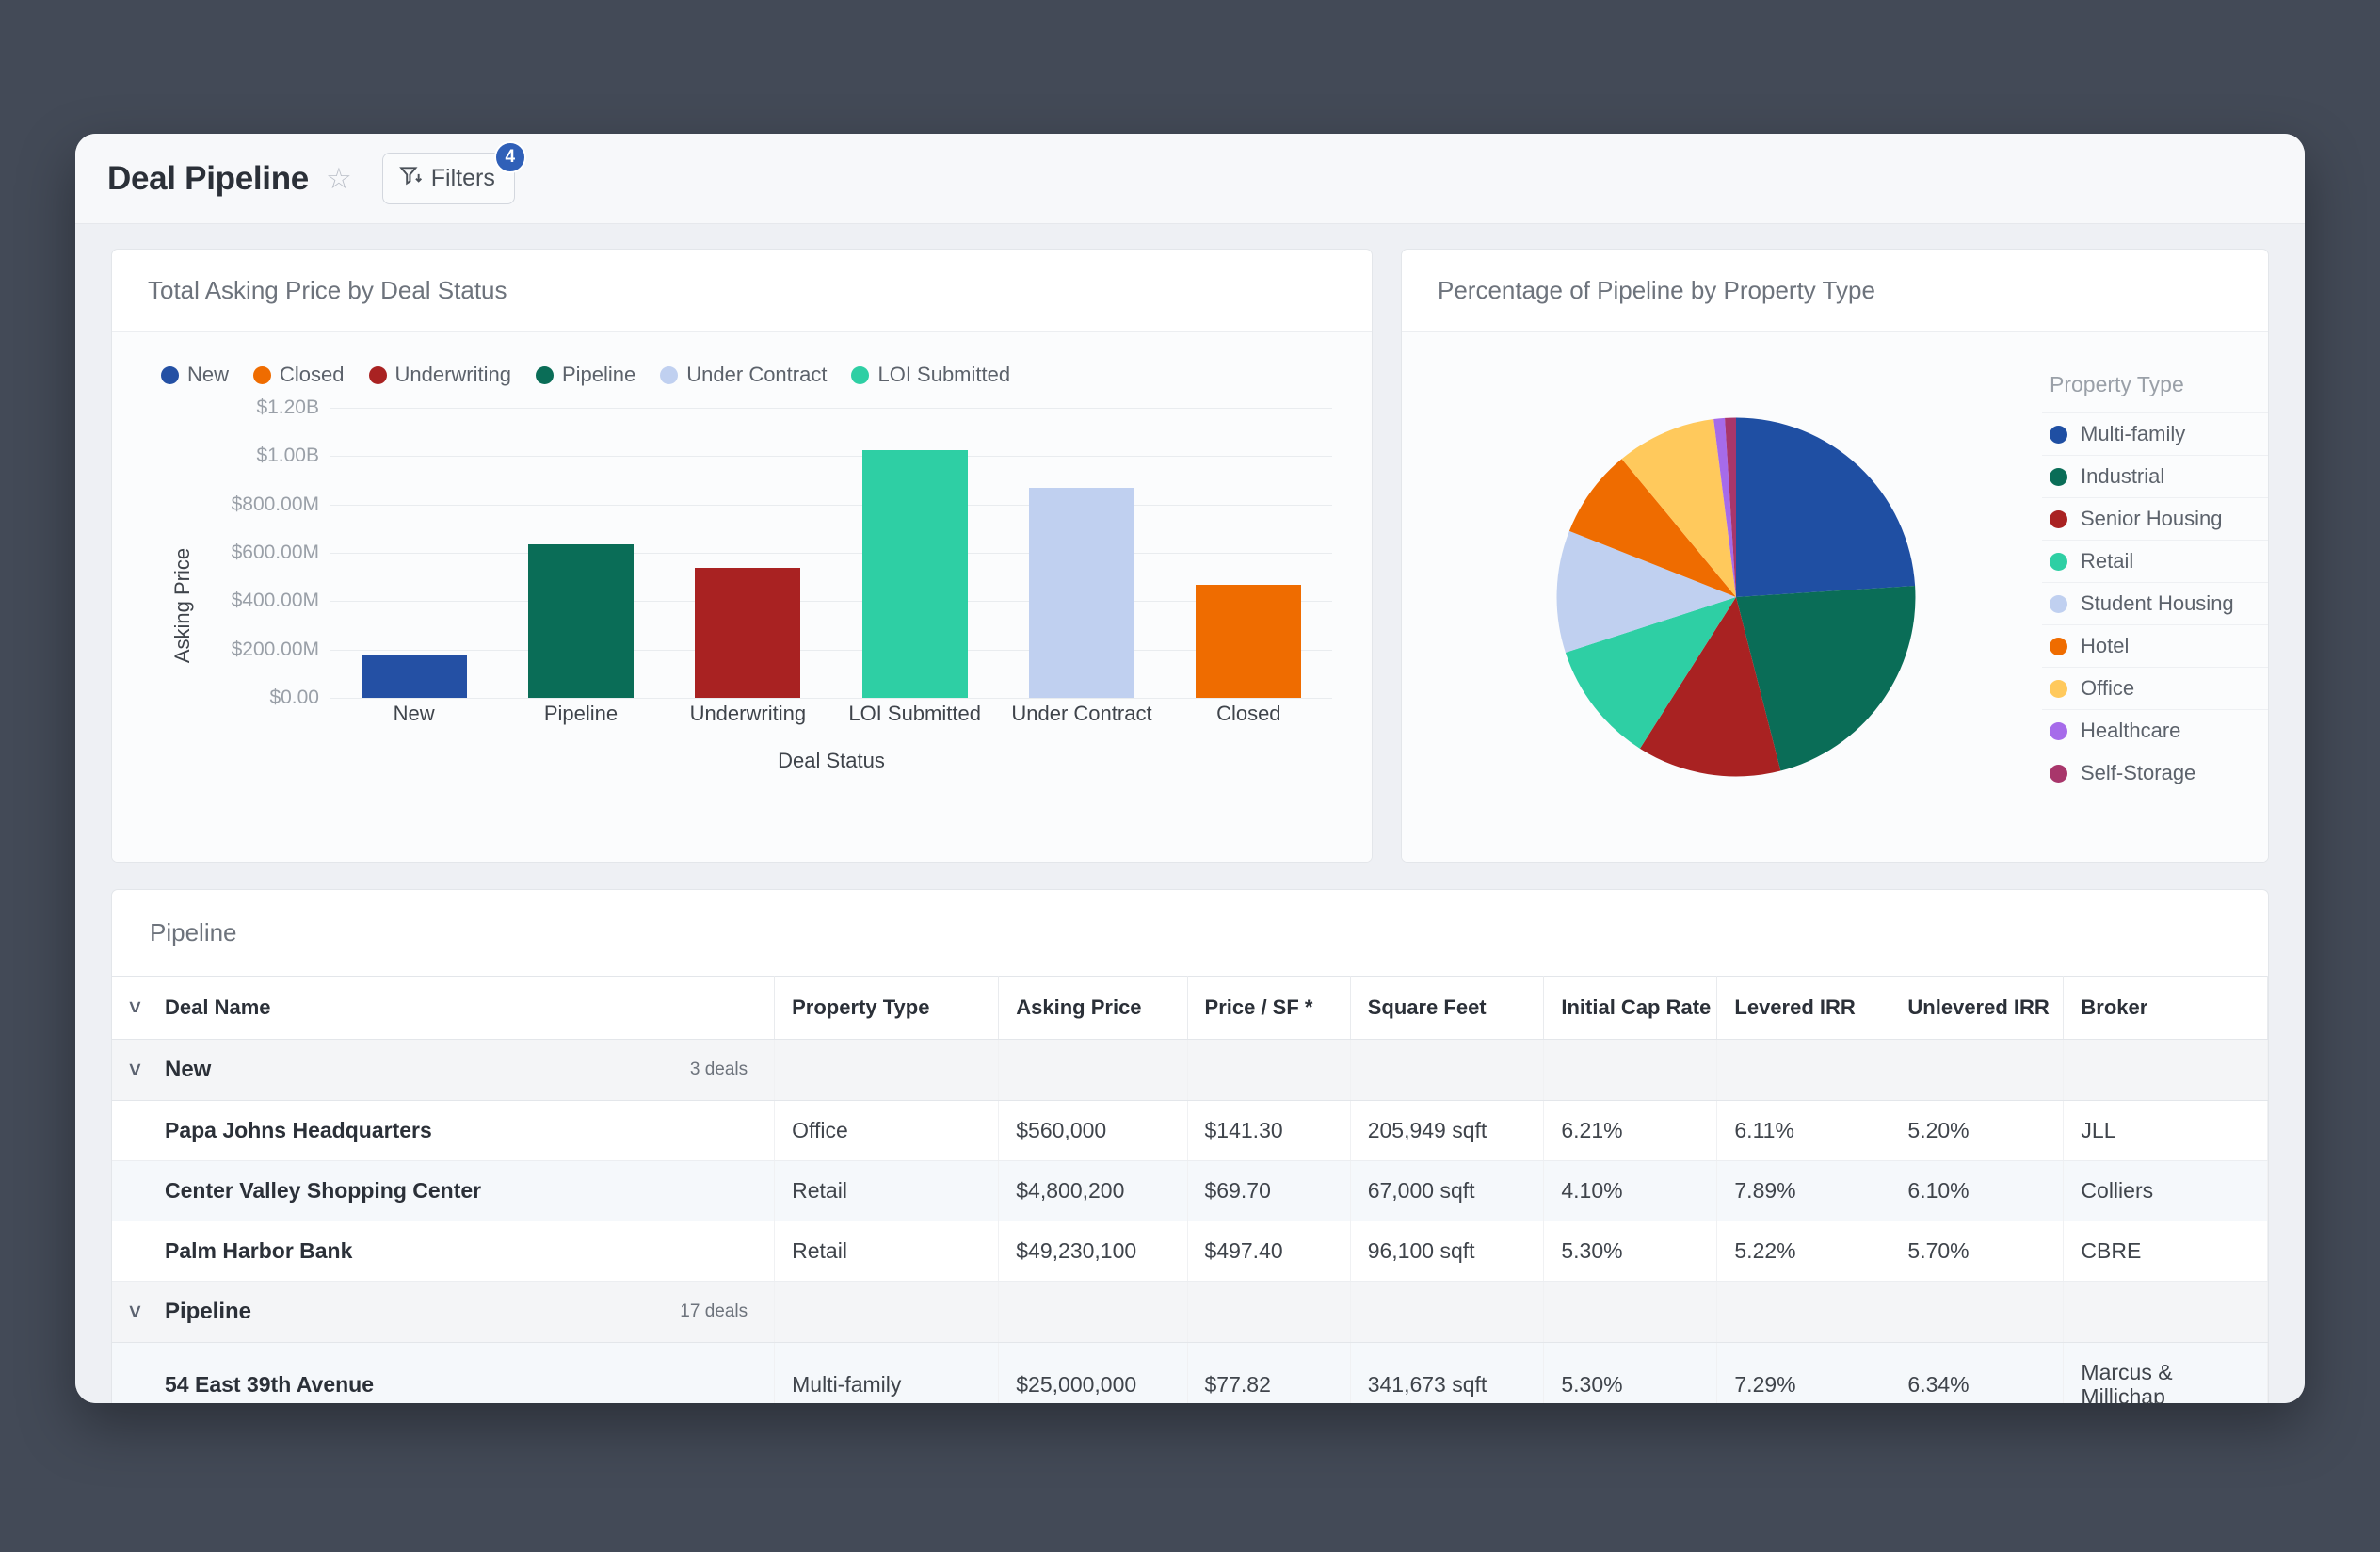 The image size is (2380, 1552). What do you see at coordinates (444, 1190) in the screenshot?
I see `deal-name-cell: Center Valley Shopping Center` at bounding box center [444, 1190].